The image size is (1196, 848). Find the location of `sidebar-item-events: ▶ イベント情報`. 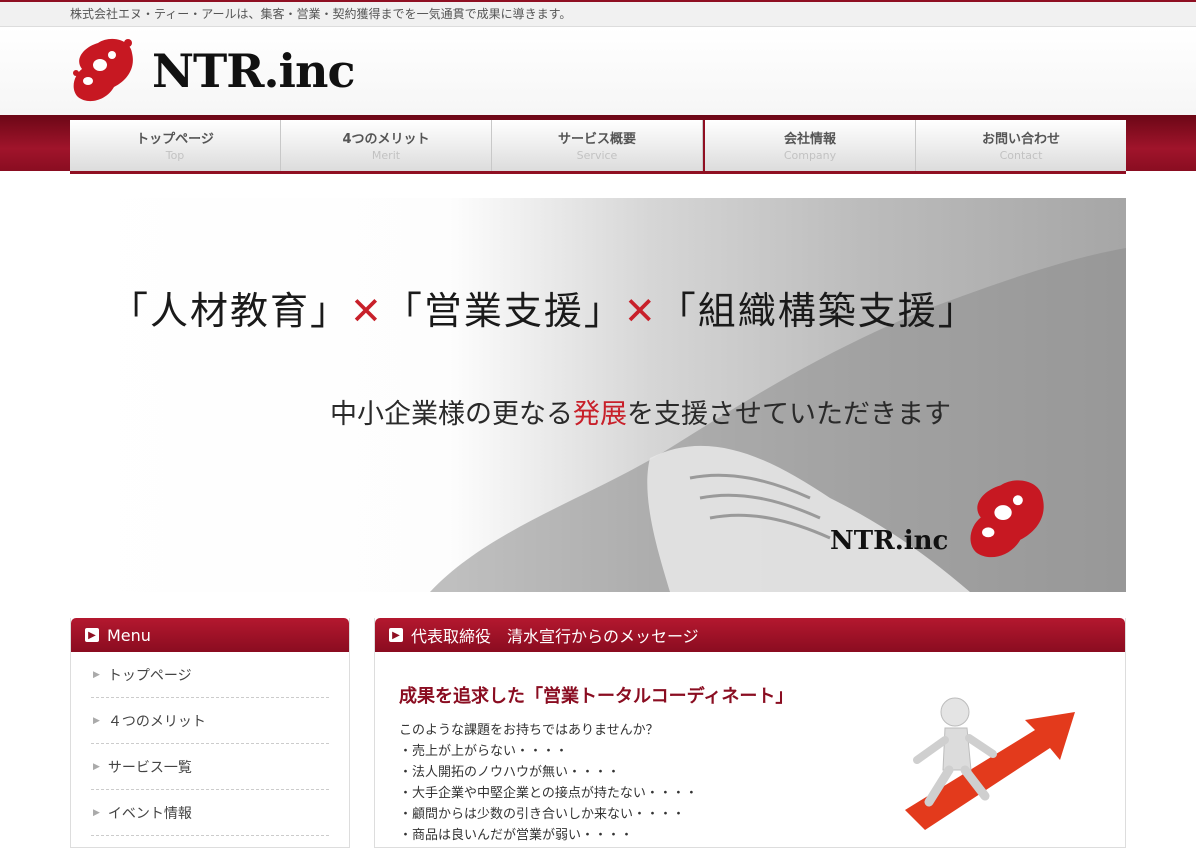

sidebar-item-events: ▶ イベント情報 is located at coordinates (210, 813).